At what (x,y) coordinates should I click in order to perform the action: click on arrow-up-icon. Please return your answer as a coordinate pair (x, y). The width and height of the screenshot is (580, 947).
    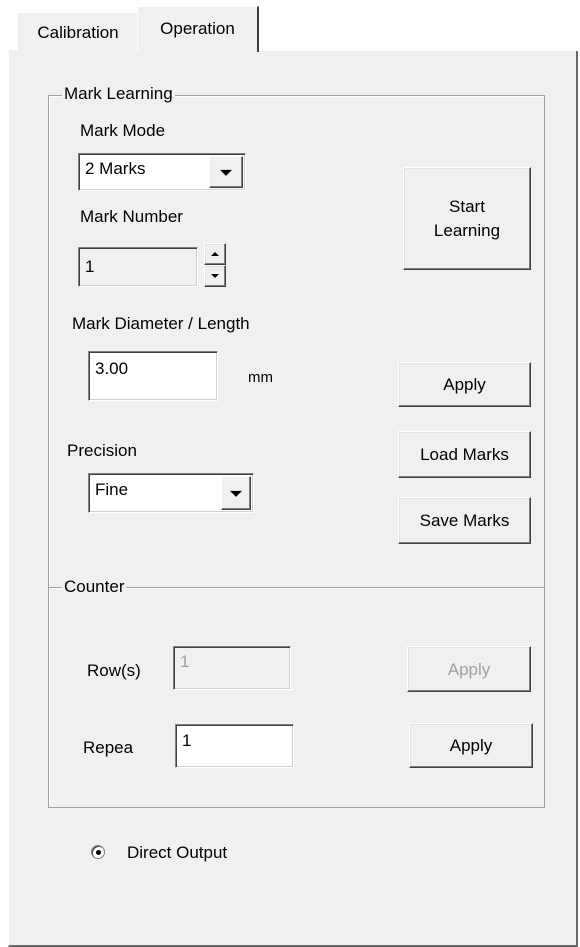
    Looking at the image, I should click on (215, 254).